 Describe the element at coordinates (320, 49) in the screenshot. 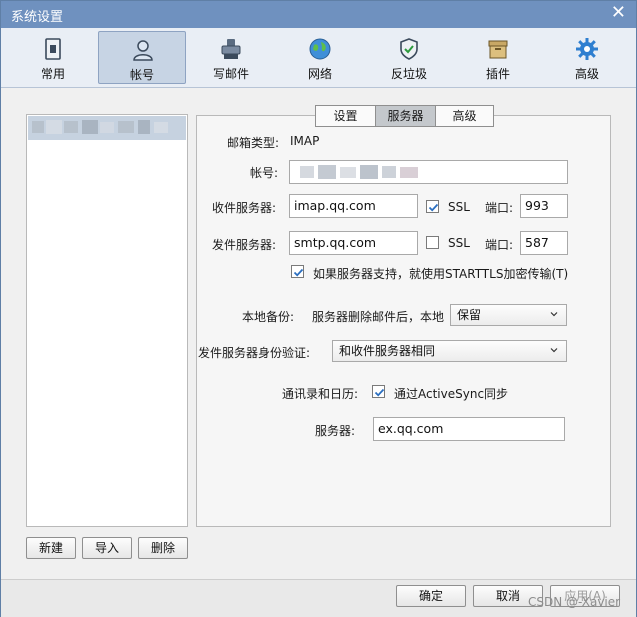

I see `network-icon` at that location.